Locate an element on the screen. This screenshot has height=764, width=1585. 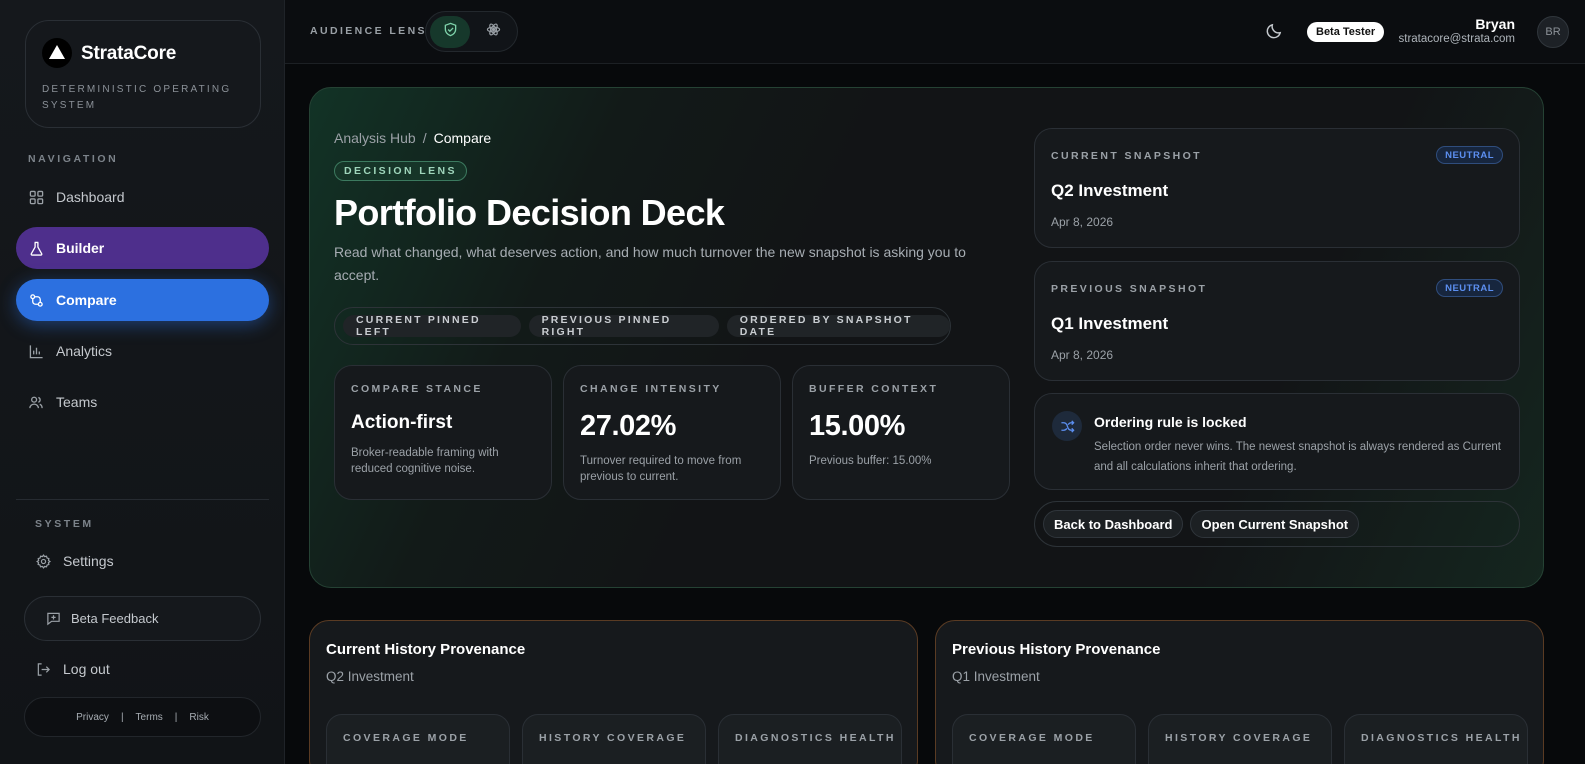
provenance-title: Current History Provenance is located at coordinates (426, 649).